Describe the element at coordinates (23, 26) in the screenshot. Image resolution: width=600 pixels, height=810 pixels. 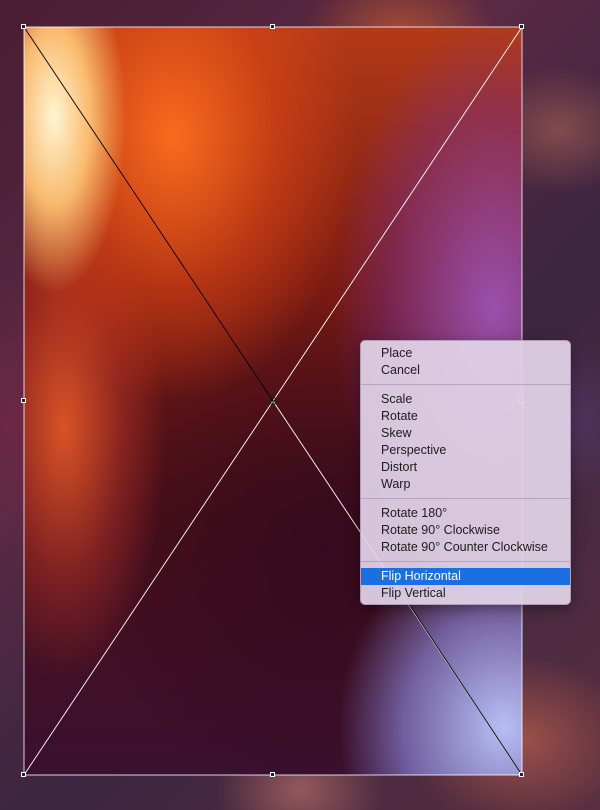
I see `resize-handle-top-left` at that location.